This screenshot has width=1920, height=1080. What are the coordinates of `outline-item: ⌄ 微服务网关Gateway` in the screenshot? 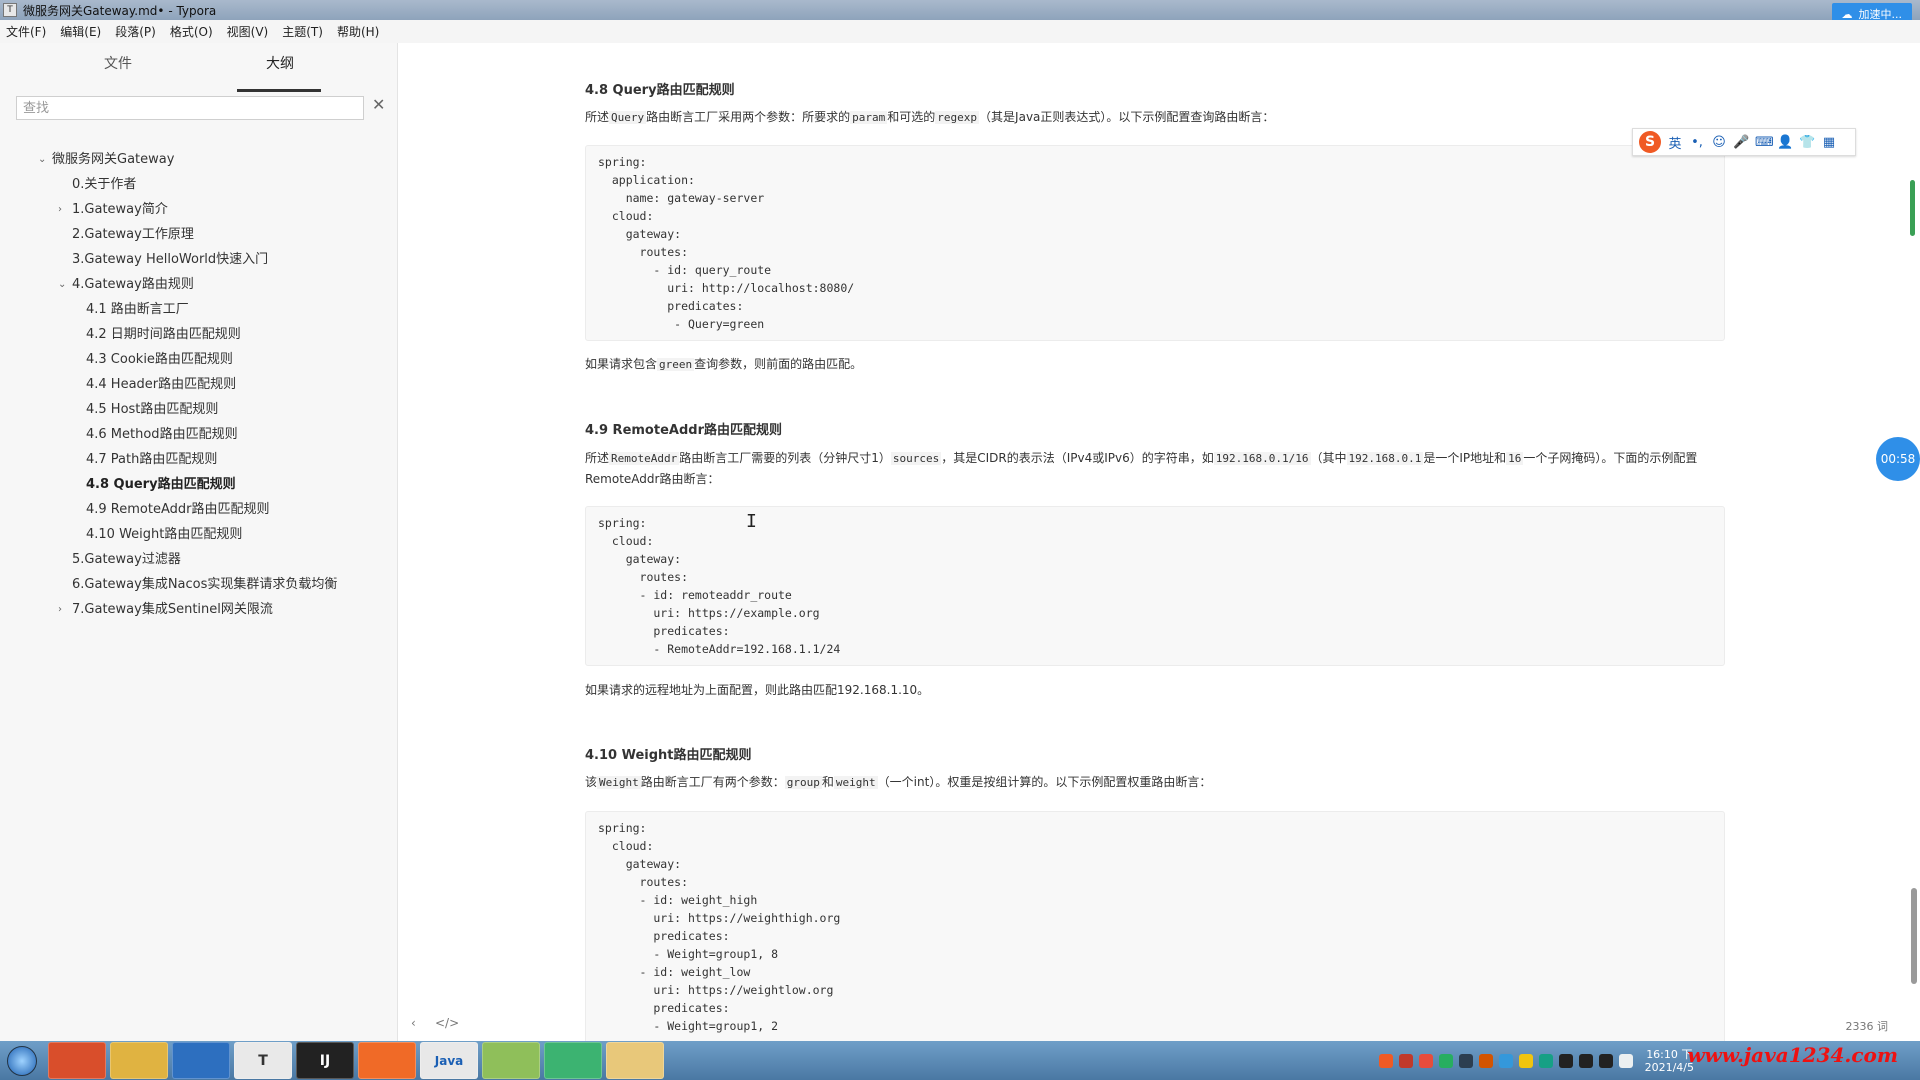 It's located at (199, 159).